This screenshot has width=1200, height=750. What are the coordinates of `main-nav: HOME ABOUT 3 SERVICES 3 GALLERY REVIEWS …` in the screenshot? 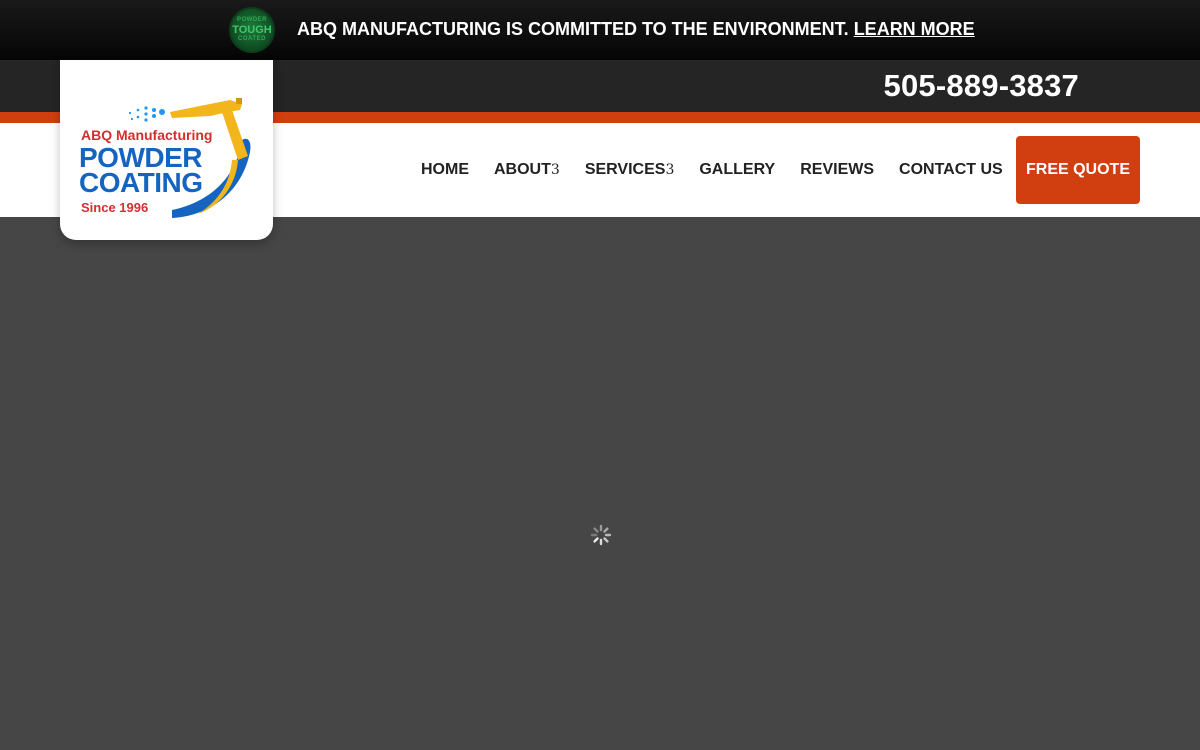 It's located at (724, 170).